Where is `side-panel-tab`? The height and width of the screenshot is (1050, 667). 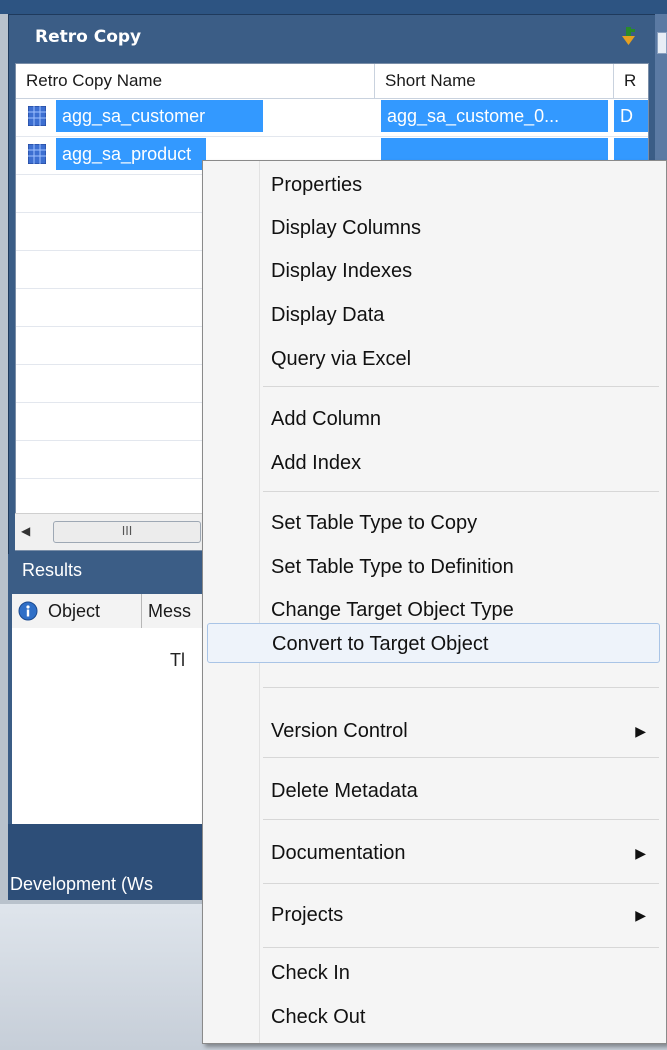 side-panel-tab is located at coordinates (662, 43).